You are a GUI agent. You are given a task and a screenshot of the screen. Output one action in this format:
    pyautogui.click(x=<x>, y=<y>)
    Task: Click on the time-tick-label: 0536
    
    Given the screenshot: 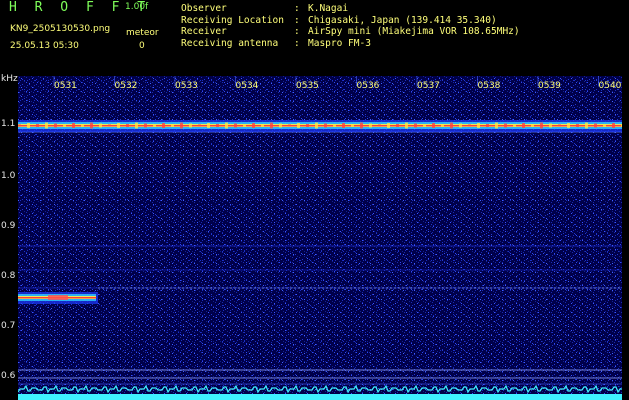 What is the action you would take?
    pyautogui.click(x=368, y=86)
    